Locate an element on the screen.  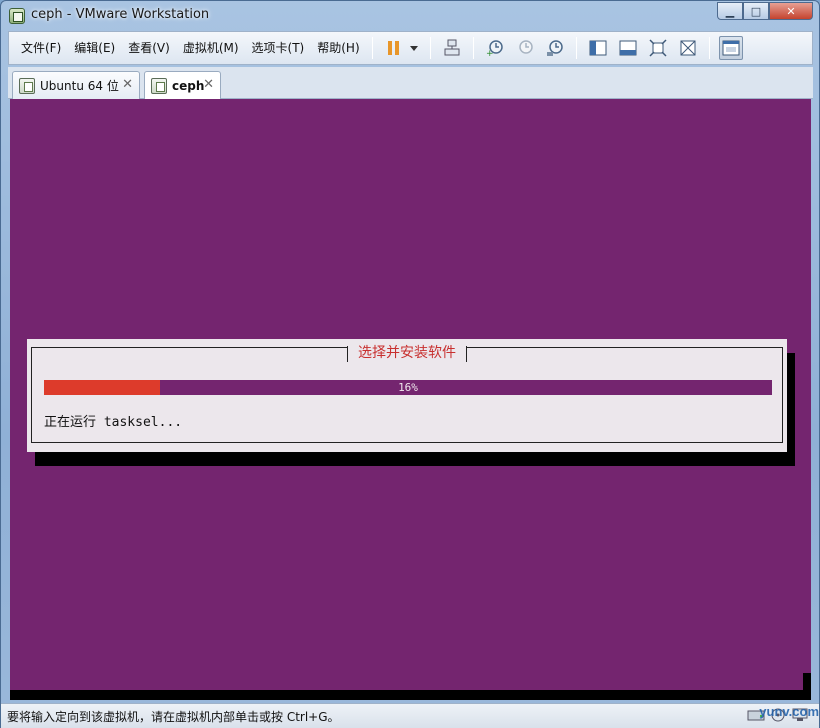
take-snapshot-button: + is located at coordinates (495, 48).